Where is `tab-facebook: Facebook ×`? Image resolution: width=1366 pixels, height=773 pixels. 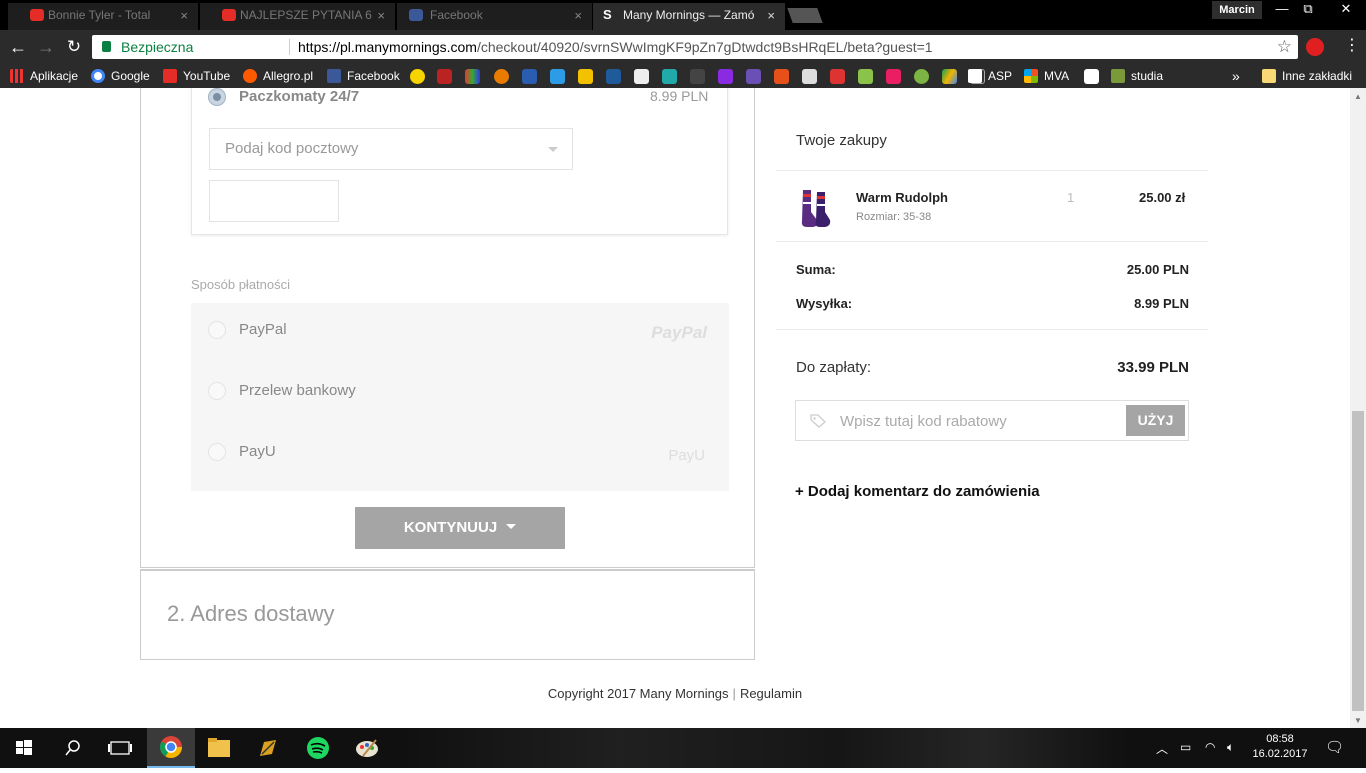 tab-facebook: Facebook × is located at coordinates (494, 16).